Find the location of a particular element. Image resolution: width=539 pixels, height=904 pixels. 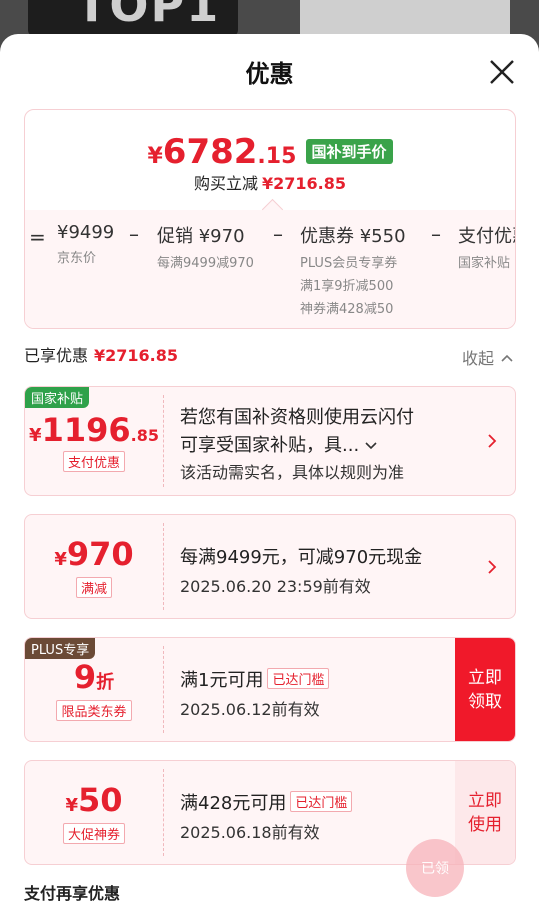

enjoyed-amount: ¥2716.85 is located at coordinates (136, 355).